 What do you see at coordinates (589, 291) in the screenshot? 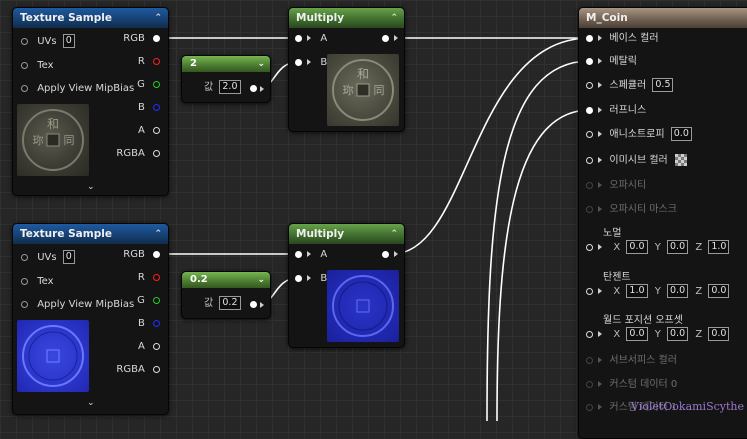
I see `tangent-pin` at bounding box center [589, 291].